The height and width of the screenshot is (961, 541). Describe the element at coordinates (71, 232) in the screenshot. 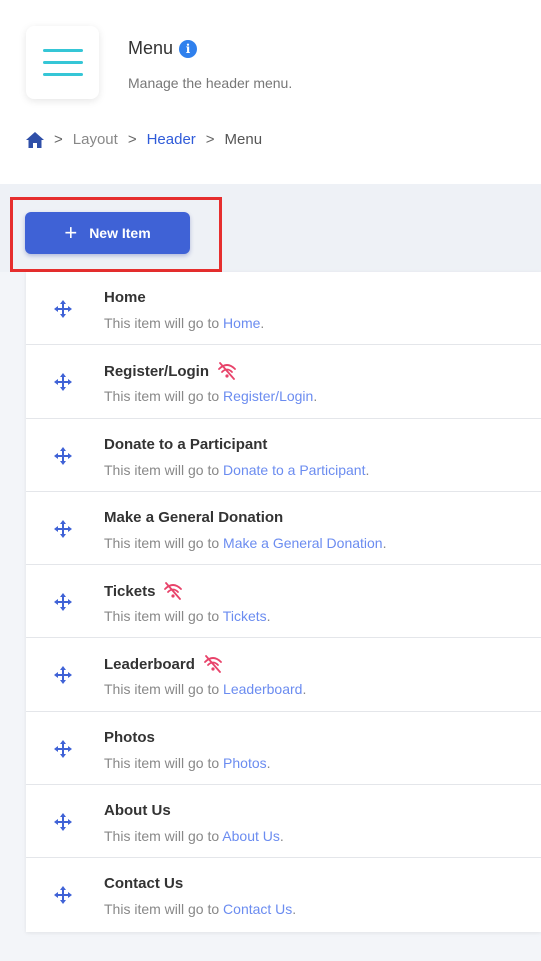

I see `plus-icon: +` at that location.